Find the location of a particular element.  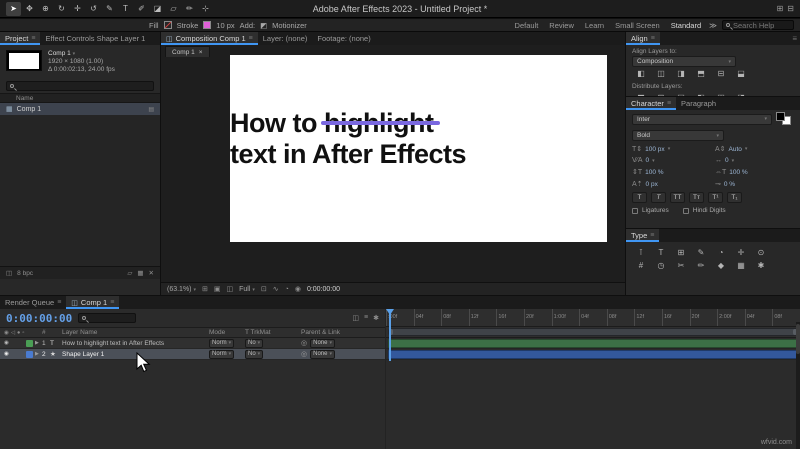

layer-2-duration-bar is located at coordinates (593, 354).